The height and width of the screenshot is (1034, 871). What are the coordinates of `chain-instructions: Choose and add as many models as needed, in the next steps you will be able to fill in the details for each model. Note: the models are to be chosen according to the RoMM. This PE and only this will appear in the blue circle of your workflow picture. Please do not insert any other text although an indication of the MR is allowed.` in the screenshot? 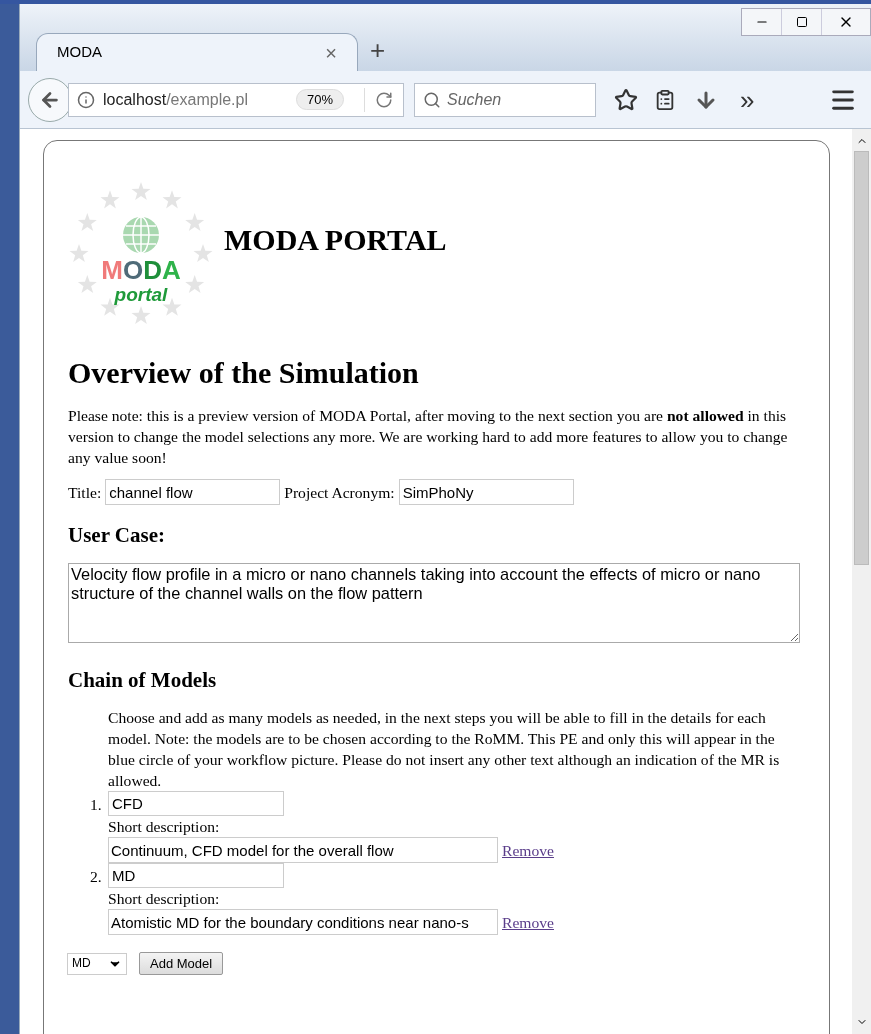 It's located at (444, 749).